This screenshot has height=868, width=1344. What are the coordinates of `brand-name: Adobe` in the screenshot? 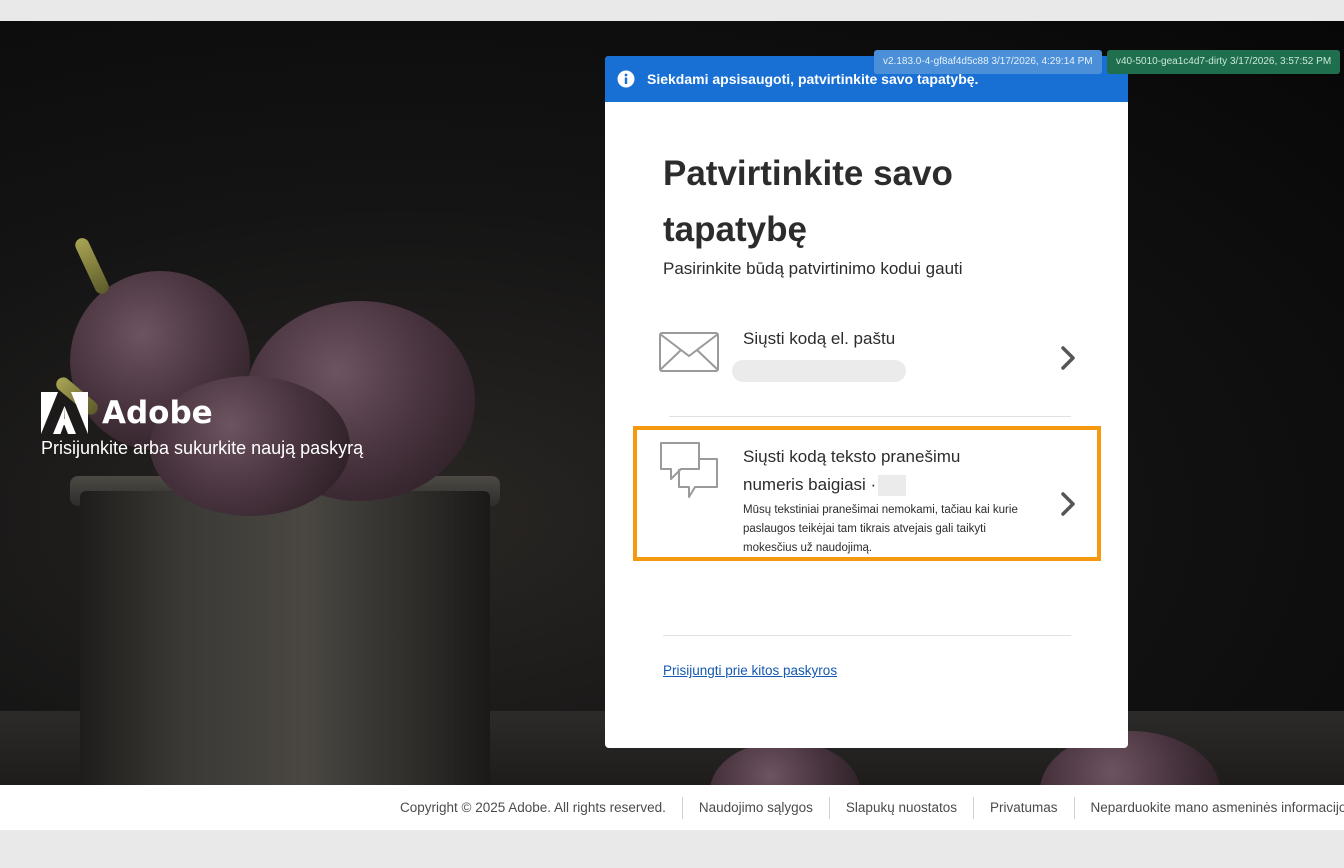 It's located at (157, 413).